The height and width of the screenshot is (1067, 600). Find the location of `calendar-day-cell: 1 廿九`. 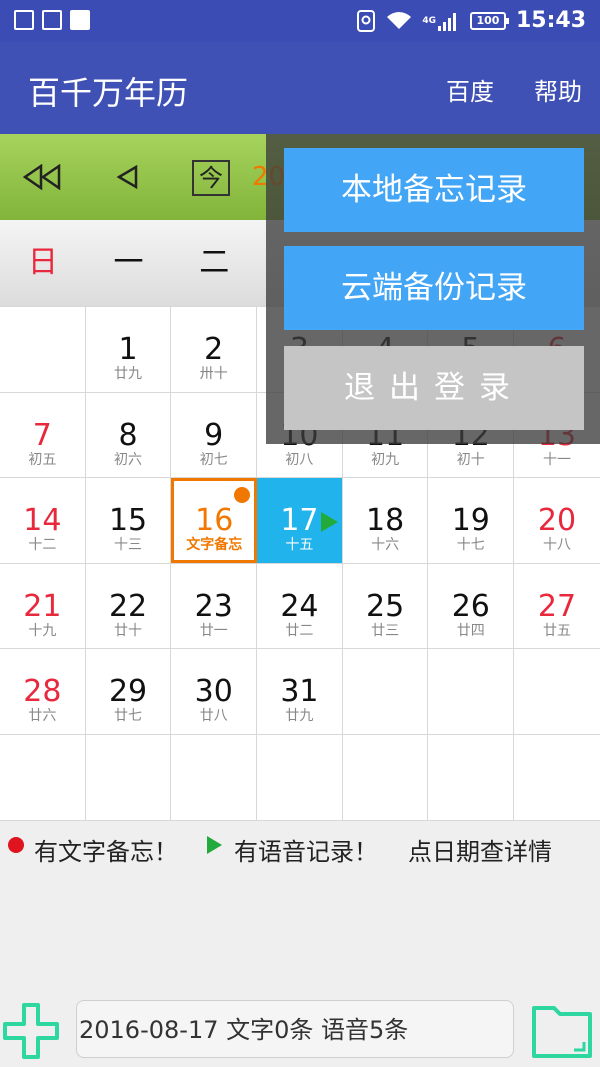

calendar-day-cell: 1 廿九 is located at coordinates (129, 349).